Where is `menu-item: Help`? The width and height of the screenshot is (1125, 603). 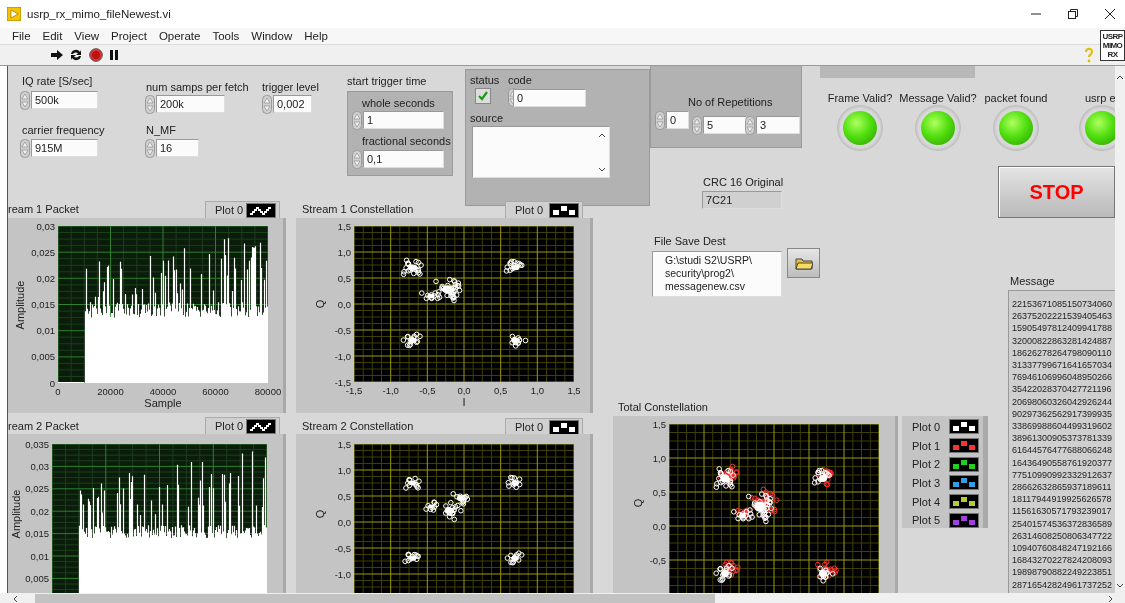 menu-item: Help is located at coordinates (316, 36).